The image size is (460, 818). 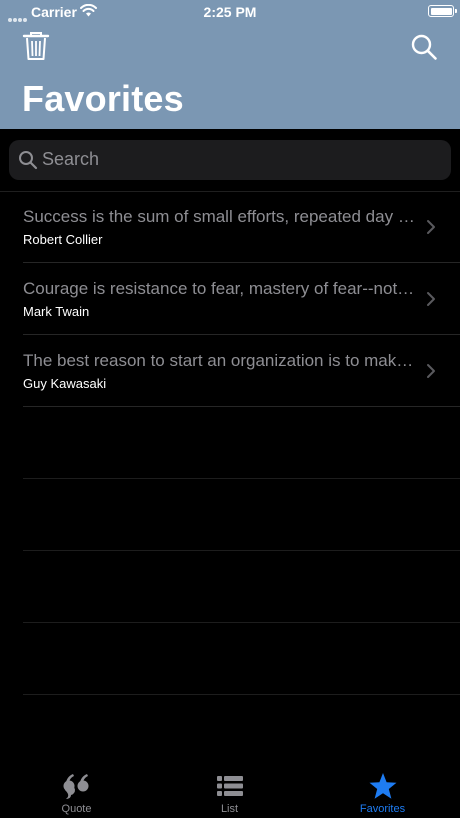 What do you see at coordinates (65, 383) in the screenshot?
I see `quote-author: Guy Kawasaki` at bounding box center [65, 383].